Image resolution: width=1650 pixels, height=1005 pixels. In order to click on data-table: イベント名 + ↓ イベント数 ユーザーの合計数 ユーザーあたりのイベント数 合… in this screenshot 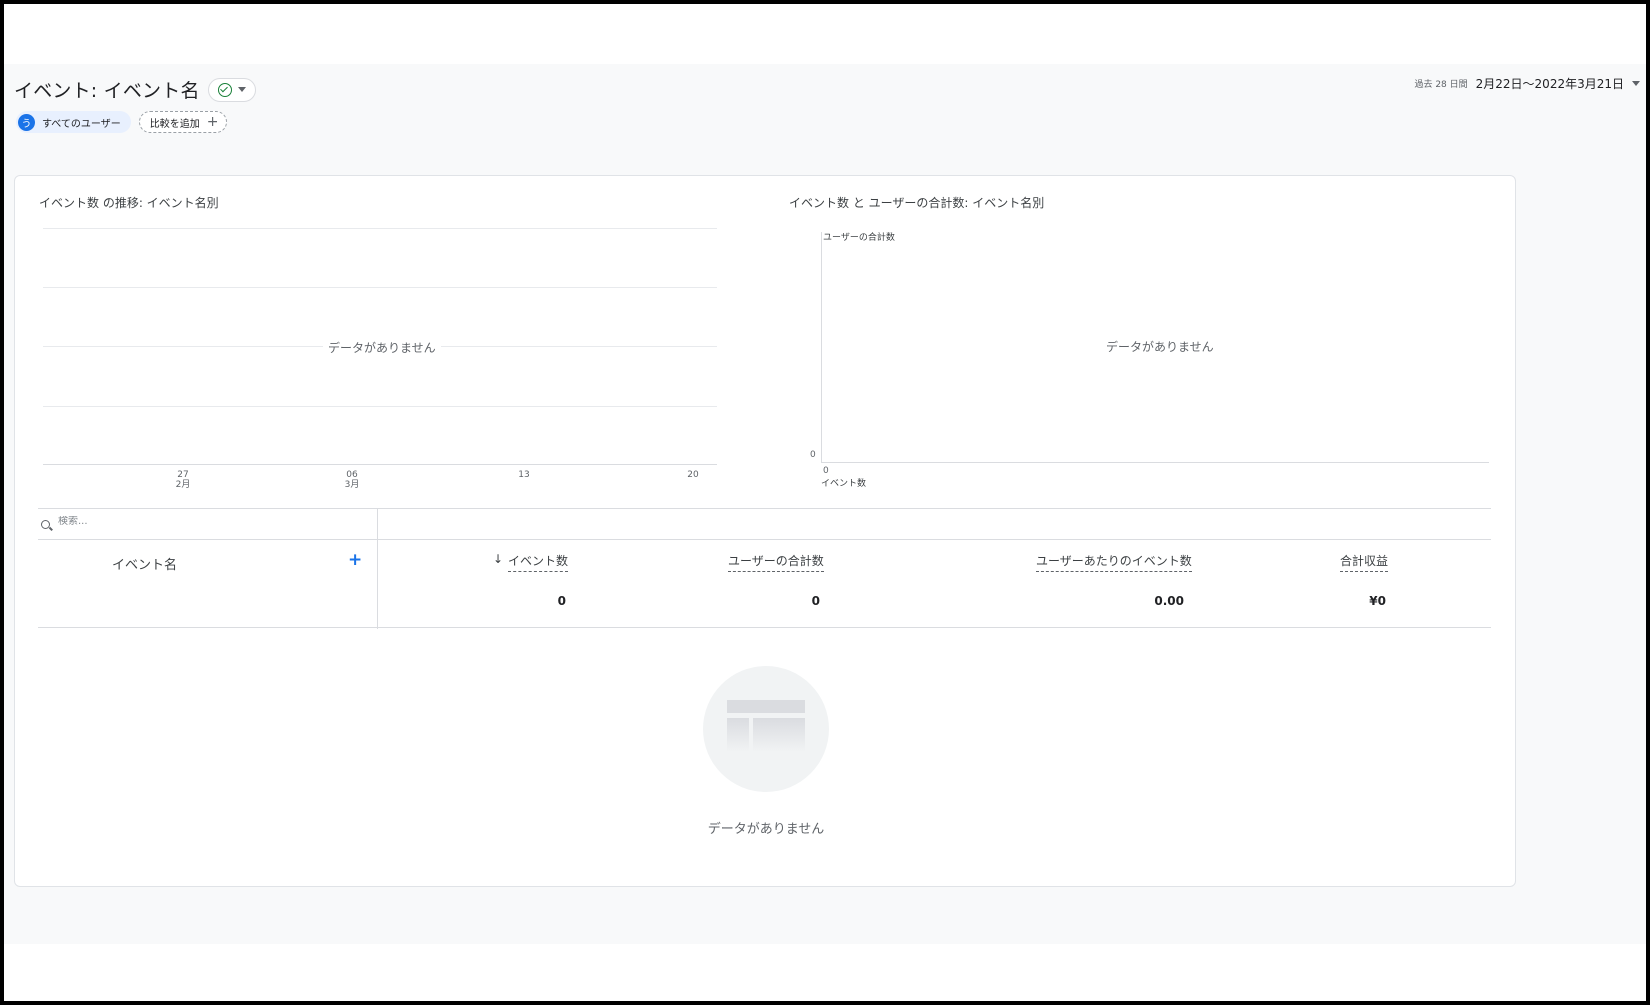, I will do `click(764, 568)`.